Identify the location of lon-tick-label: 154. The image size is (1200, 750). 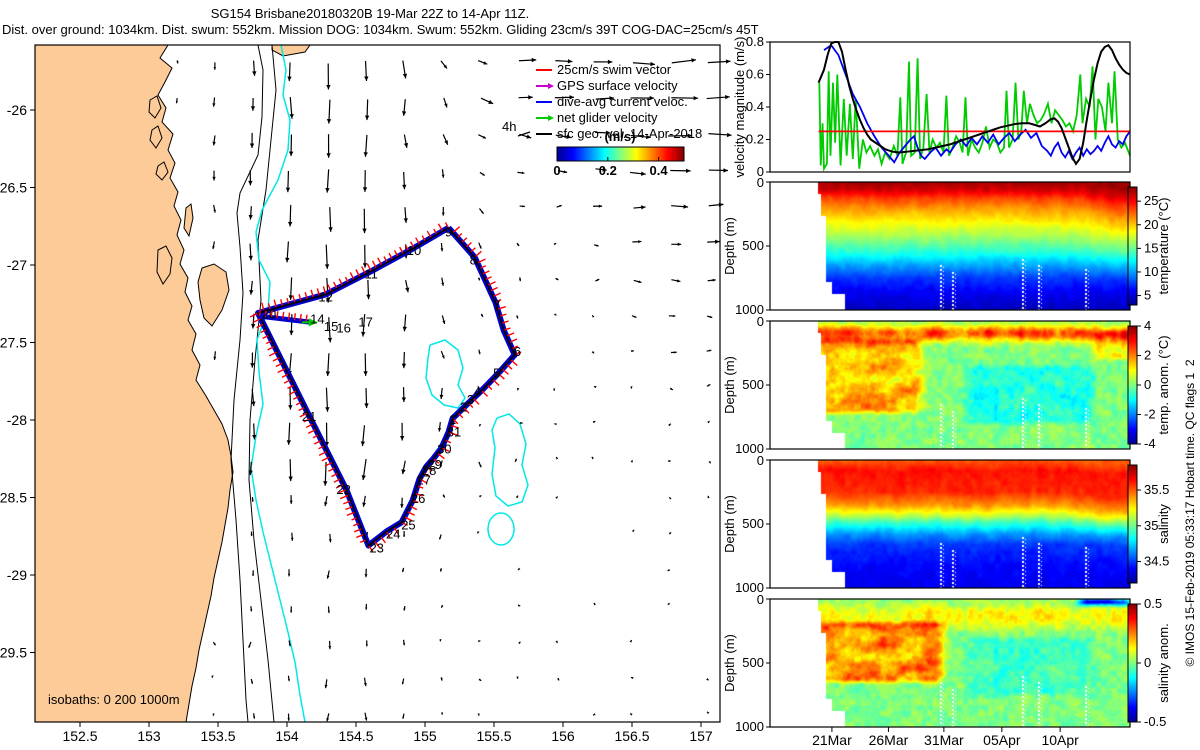
(287, 736).